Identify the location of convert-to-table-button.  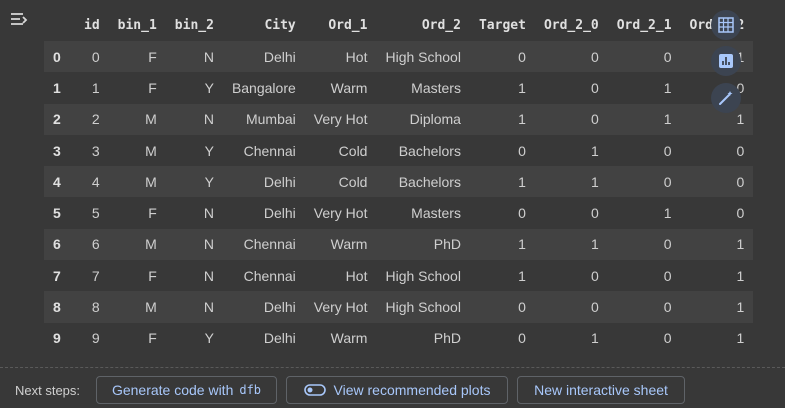
(726, 25).